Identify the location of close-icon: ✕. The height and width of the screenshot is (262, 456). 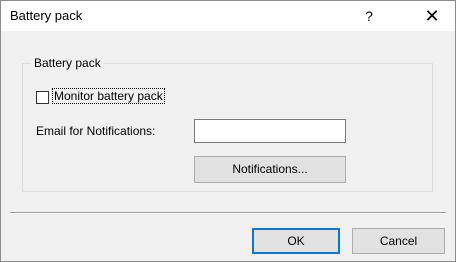
(432, 16).